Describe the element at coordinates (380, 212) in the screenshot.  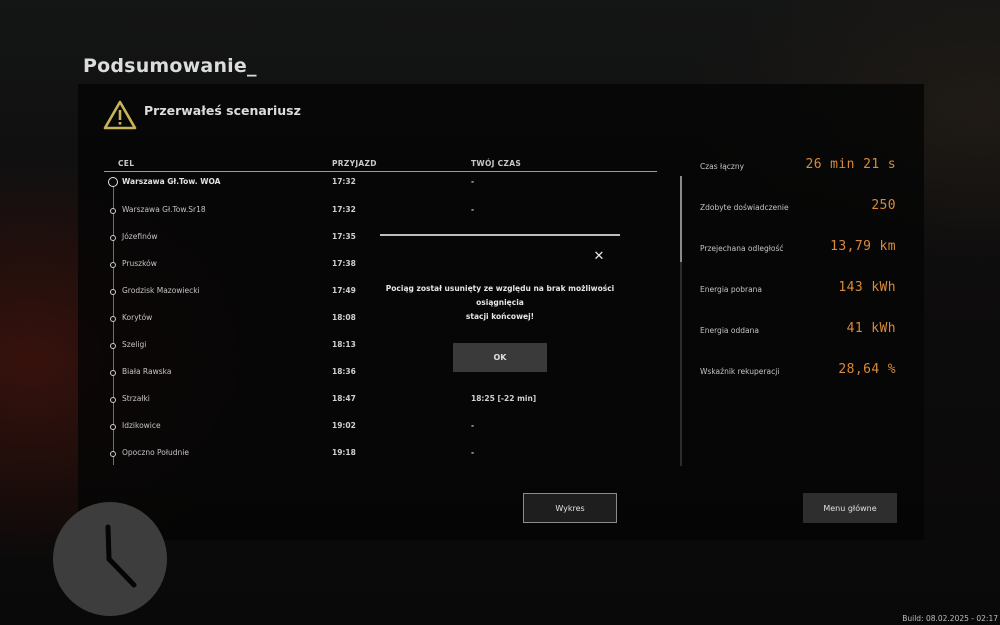
I see `stop-row: Warszawa Gł.Tow.Sr18 17:32 -` at that location.